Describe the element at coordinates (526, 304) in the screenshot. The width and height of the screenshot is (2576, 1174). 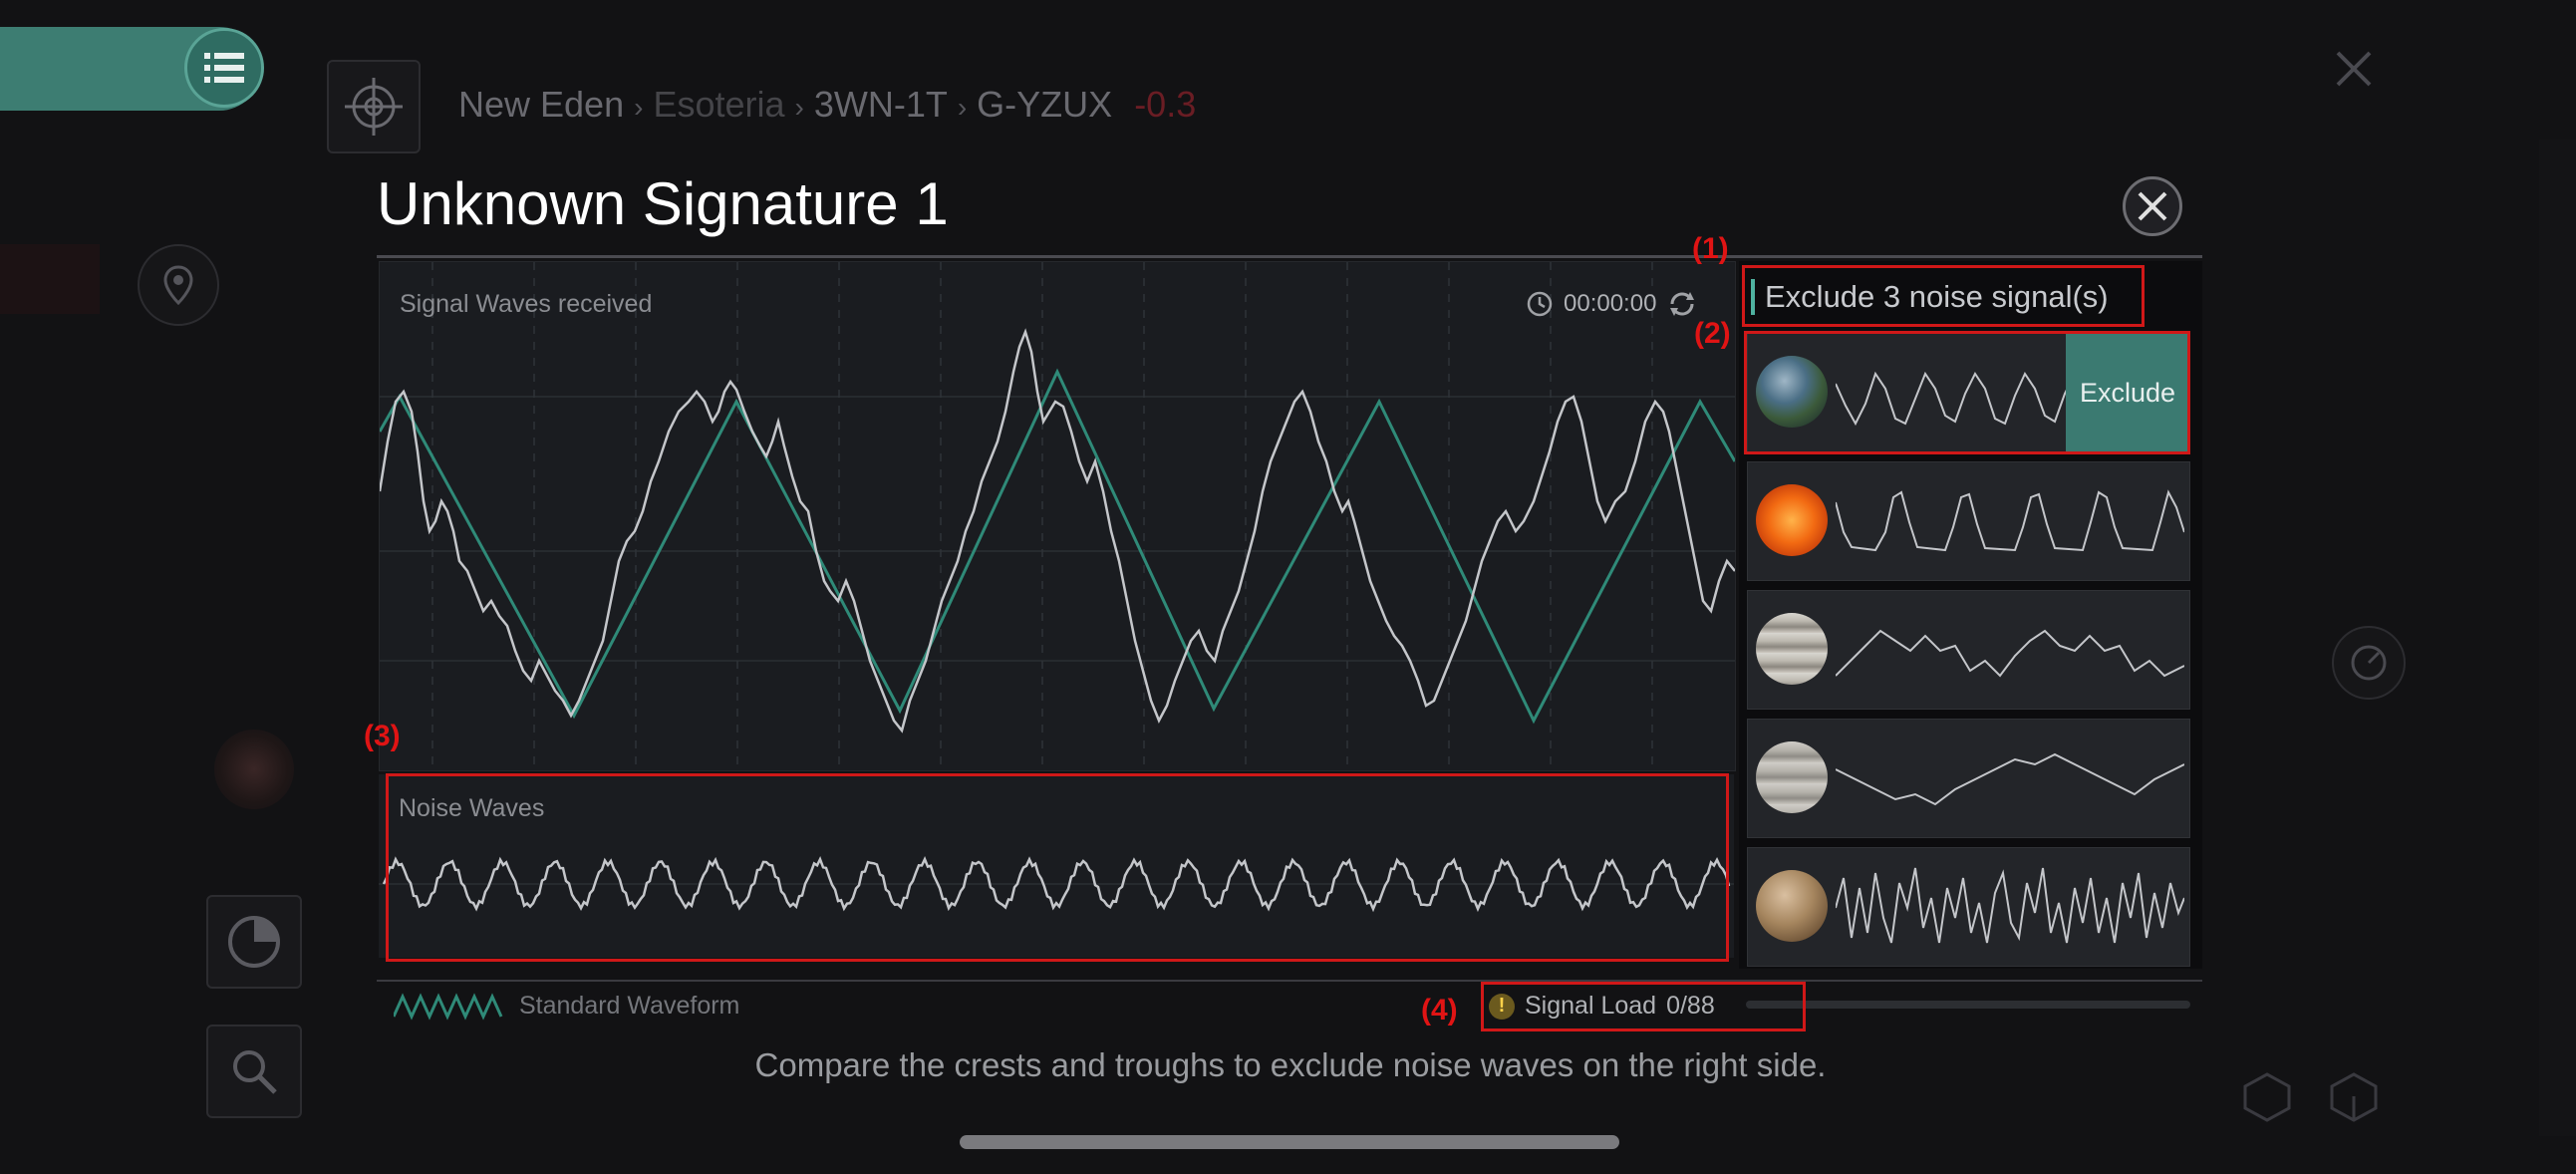
I see `signal-panel-label: Signal Waves received` at that location.